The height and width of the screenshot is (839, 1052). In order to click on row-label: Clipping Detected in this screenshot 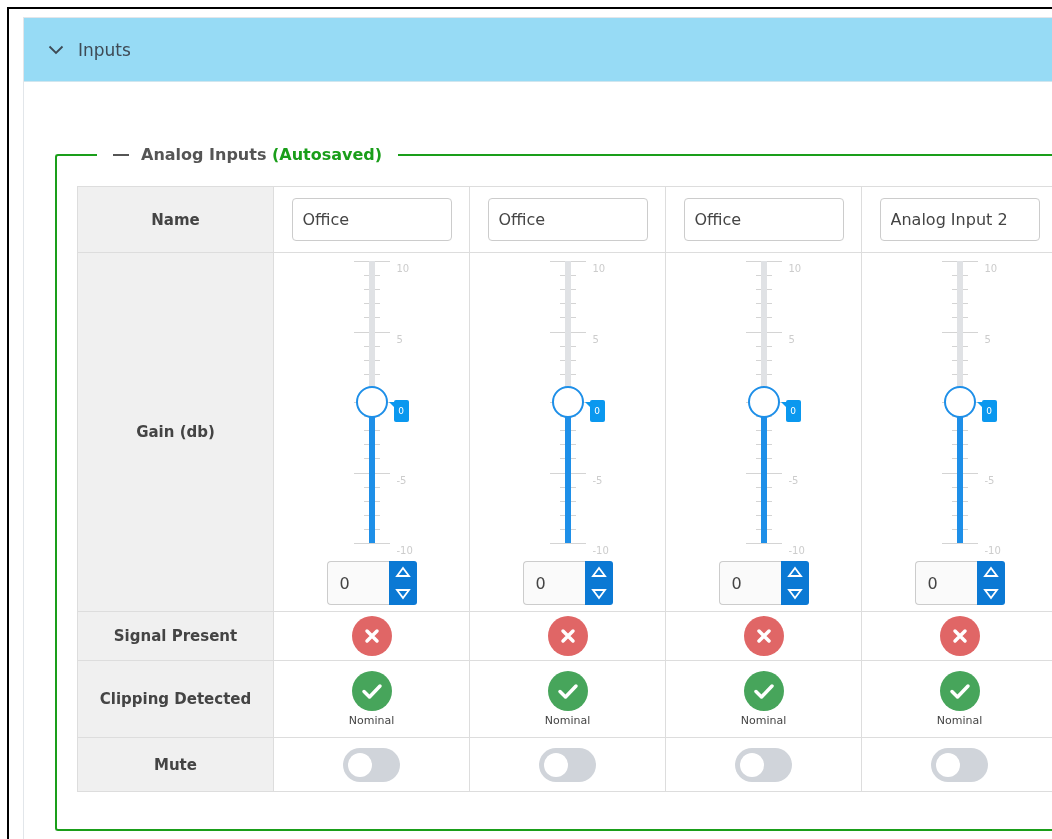, I will do `click(175, 699)`.